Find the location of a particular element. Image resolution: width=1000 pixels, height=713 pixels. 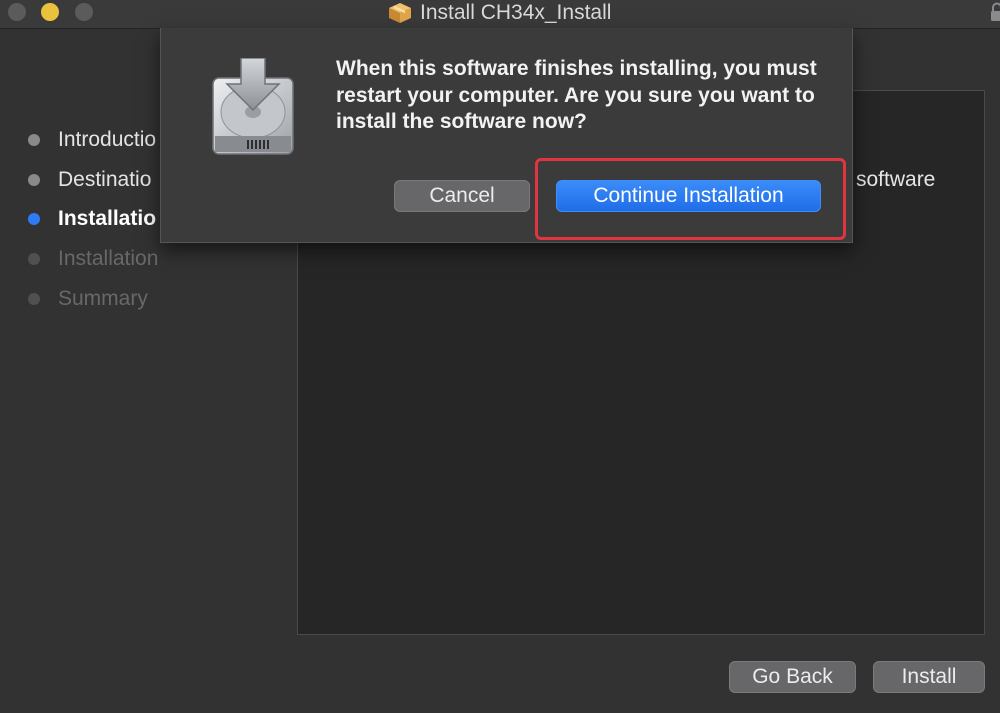

minimize-window-button is located at coordinates (50, 12).